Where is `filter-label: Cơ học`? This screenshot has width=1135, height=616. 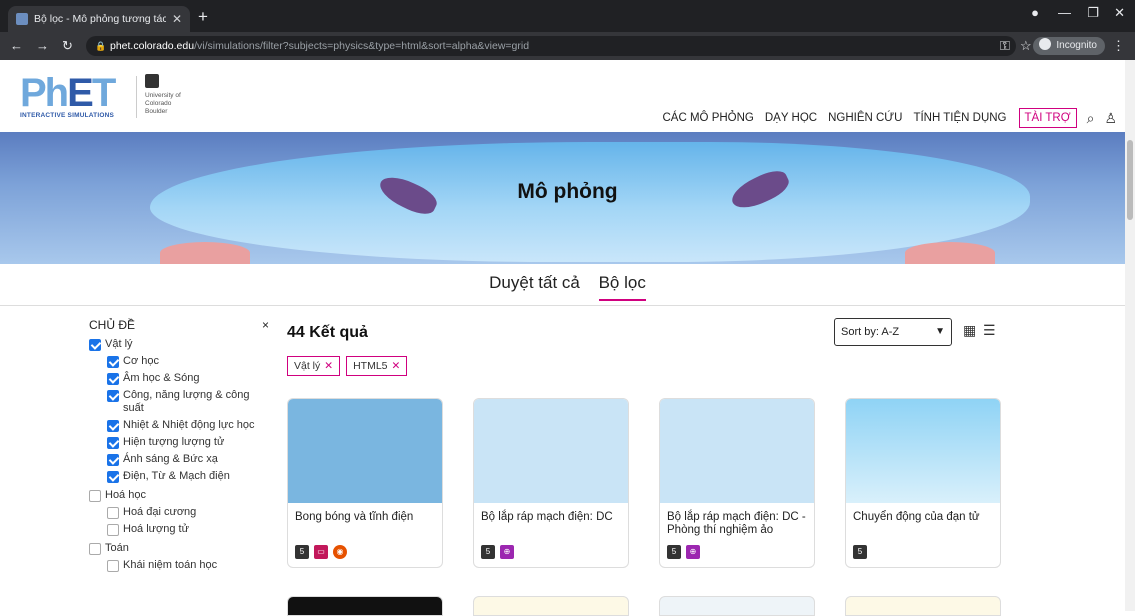
filter-label: Cơ học is located at coordinates (141, 361).